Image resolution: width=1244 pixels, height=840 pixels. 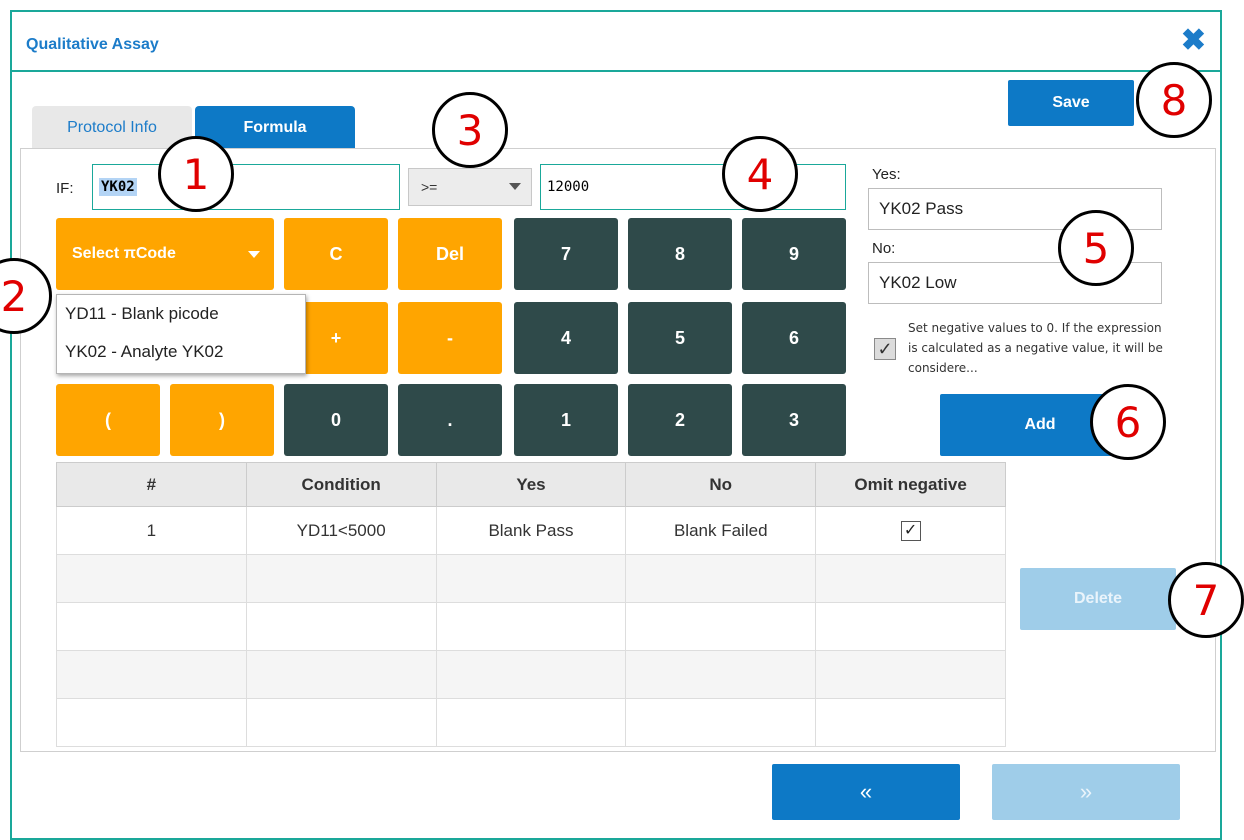 What do you see at coordinates (794, 338) in the screenshot?
I see `key-6: 6` at bounding box center [794, 338].